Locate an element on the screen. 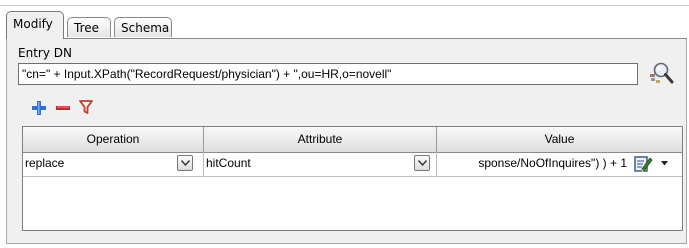 The image size is (689, 248). tab-modify-label: Modify is located at coordinates (33, 24).